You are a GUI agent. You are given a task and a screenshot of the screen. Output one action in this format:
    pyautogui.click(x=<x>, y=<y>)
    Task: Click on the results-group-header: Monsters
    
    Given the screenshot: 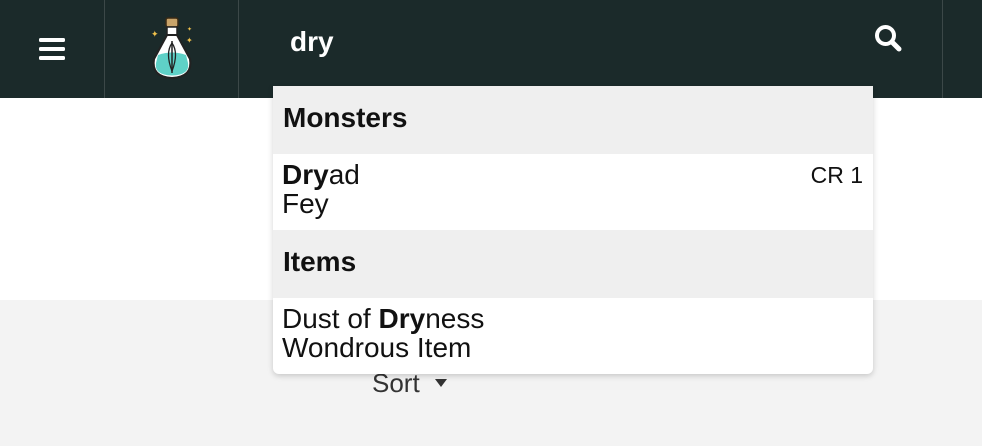 What is the action you would take?
    pyautogui.click(x=573, y=120)
    